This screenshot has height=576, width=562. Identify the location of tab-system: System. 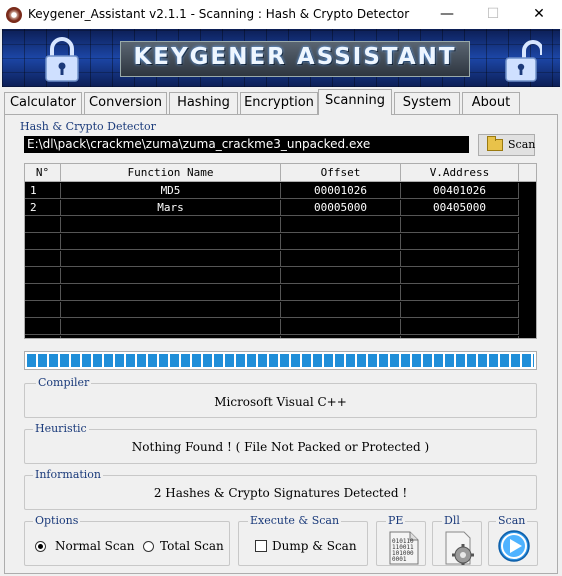
(427, 103).